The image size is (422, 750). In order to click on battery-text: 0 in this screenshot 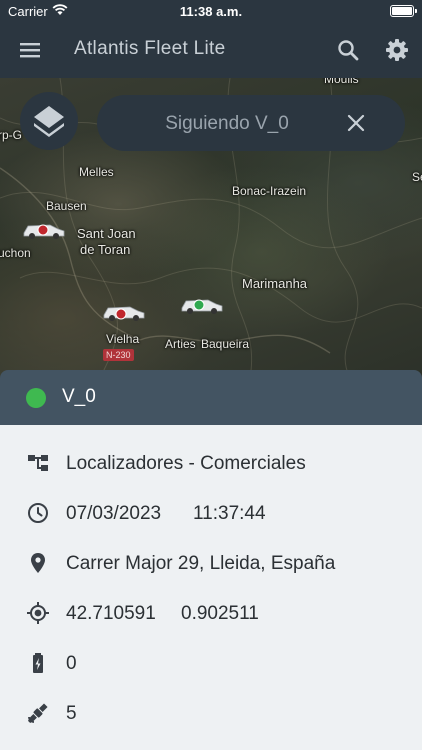, I will do `click(71, 663)`.